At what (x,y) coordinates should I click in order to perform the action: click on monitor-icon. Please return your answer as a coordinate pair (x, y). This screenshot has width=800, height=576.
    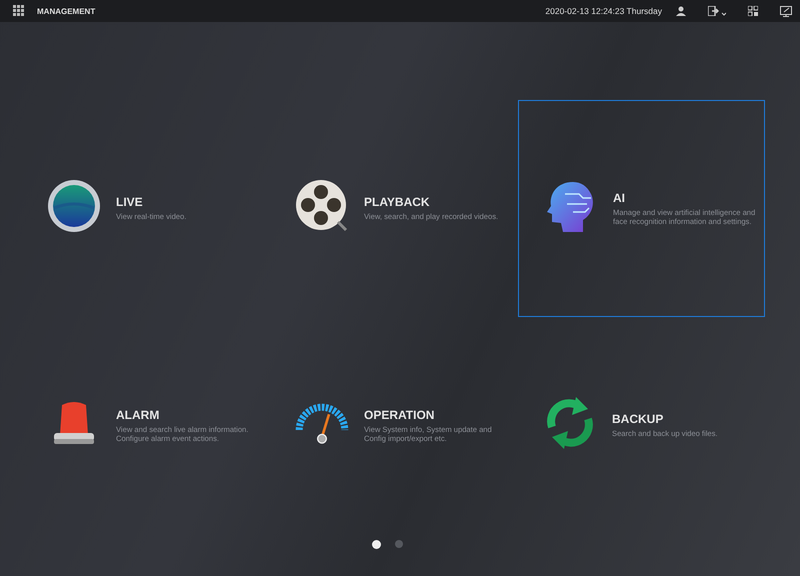
    Looking at the image, I should click on (786, 11).